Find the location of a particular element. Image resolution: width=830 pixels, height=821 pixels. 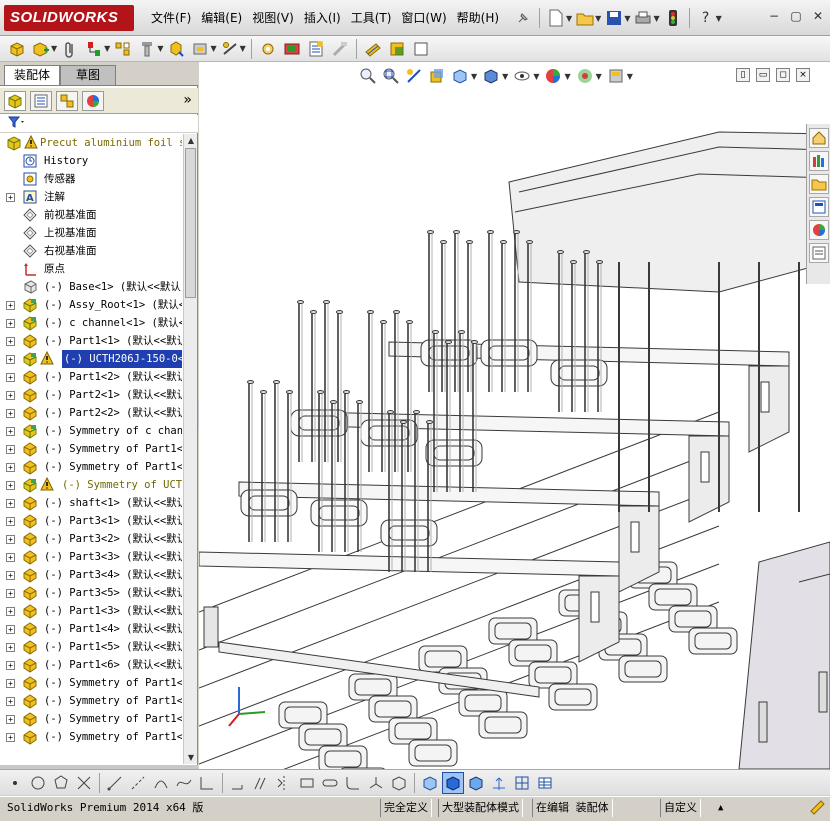

traffic-light-icon is located at coordinates (673, 18).